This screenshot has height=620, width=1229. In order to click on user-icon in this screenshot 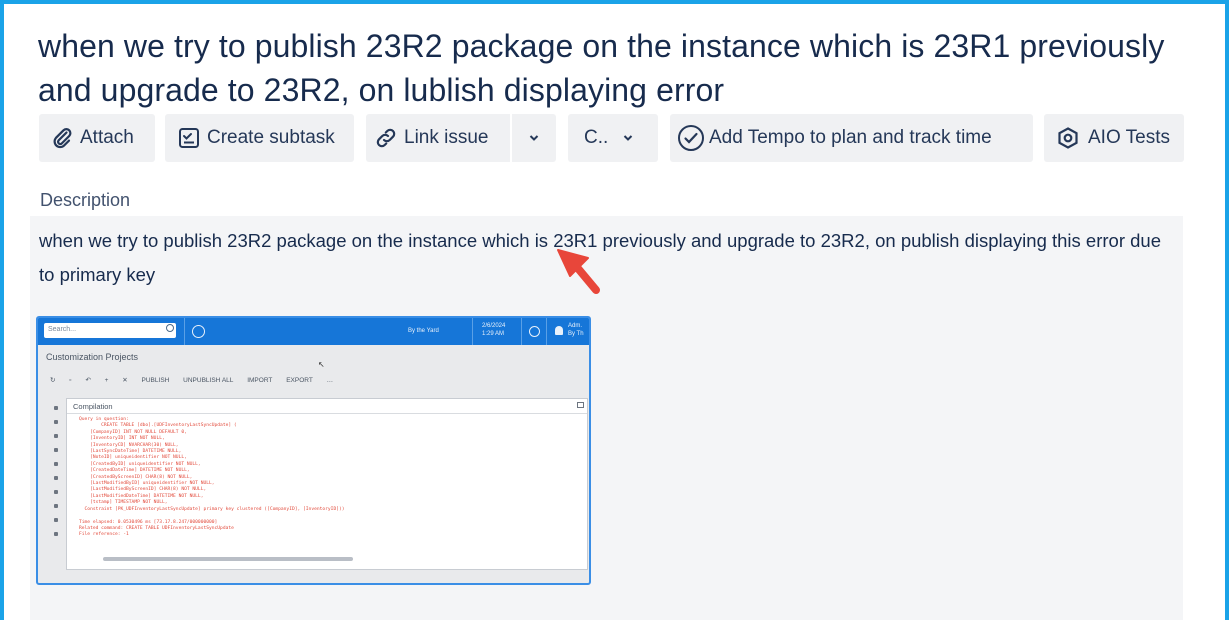, I will do `click(559, 330)`.